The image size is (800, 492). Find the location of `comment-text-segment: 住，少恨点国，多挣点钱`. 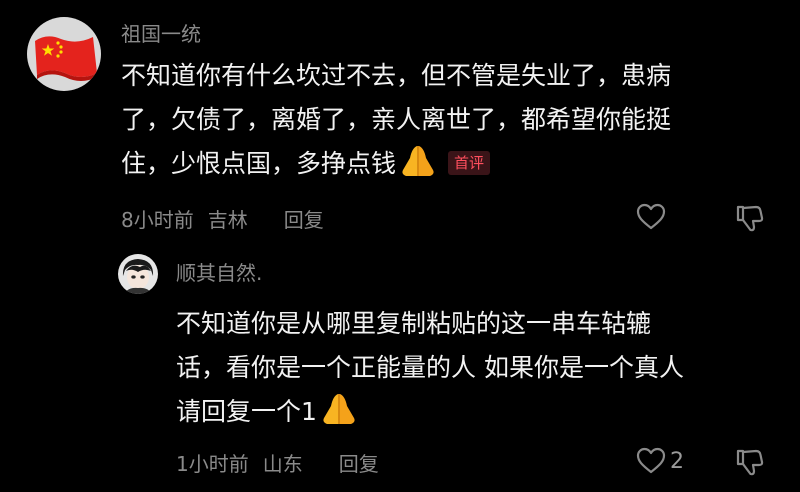

comment-text-segment: 住，少恨点国，多挣点钱 is located at coordinates (259, 163).